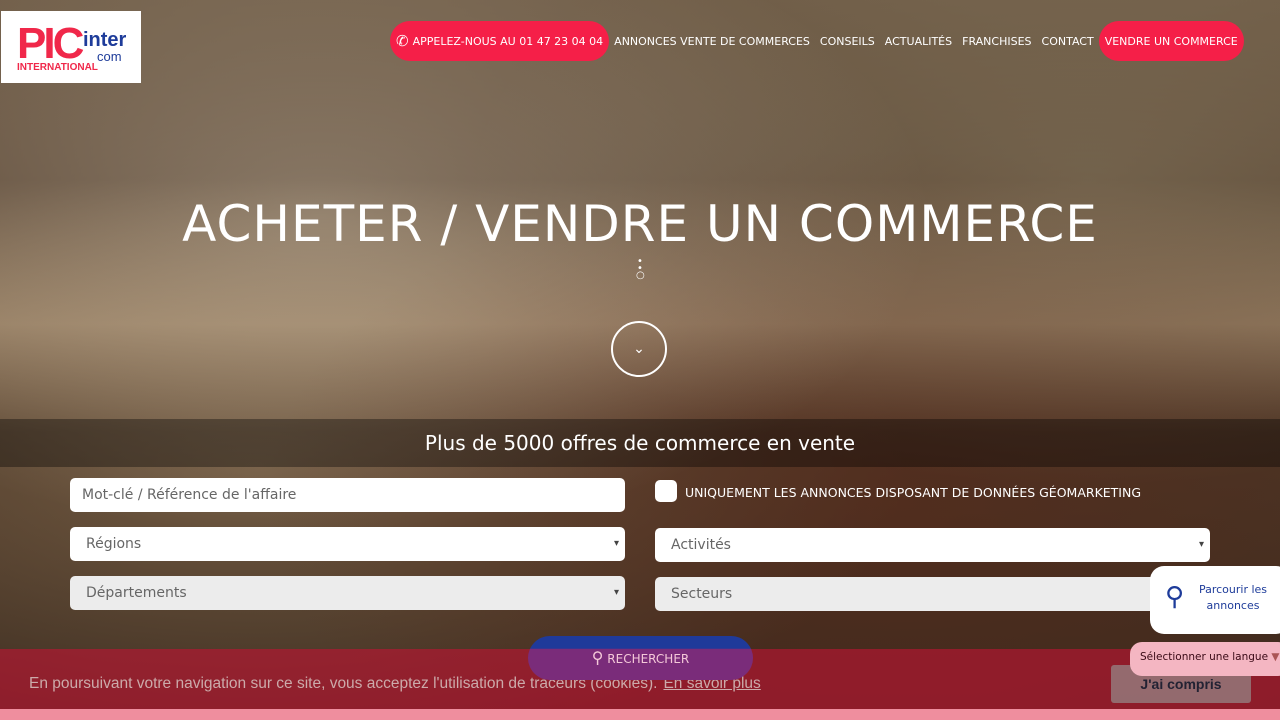  Describe the element at coordinates (71, 47) in the screenshot. I see `logo: PIC inter com INTERNATIONAL` at that location.